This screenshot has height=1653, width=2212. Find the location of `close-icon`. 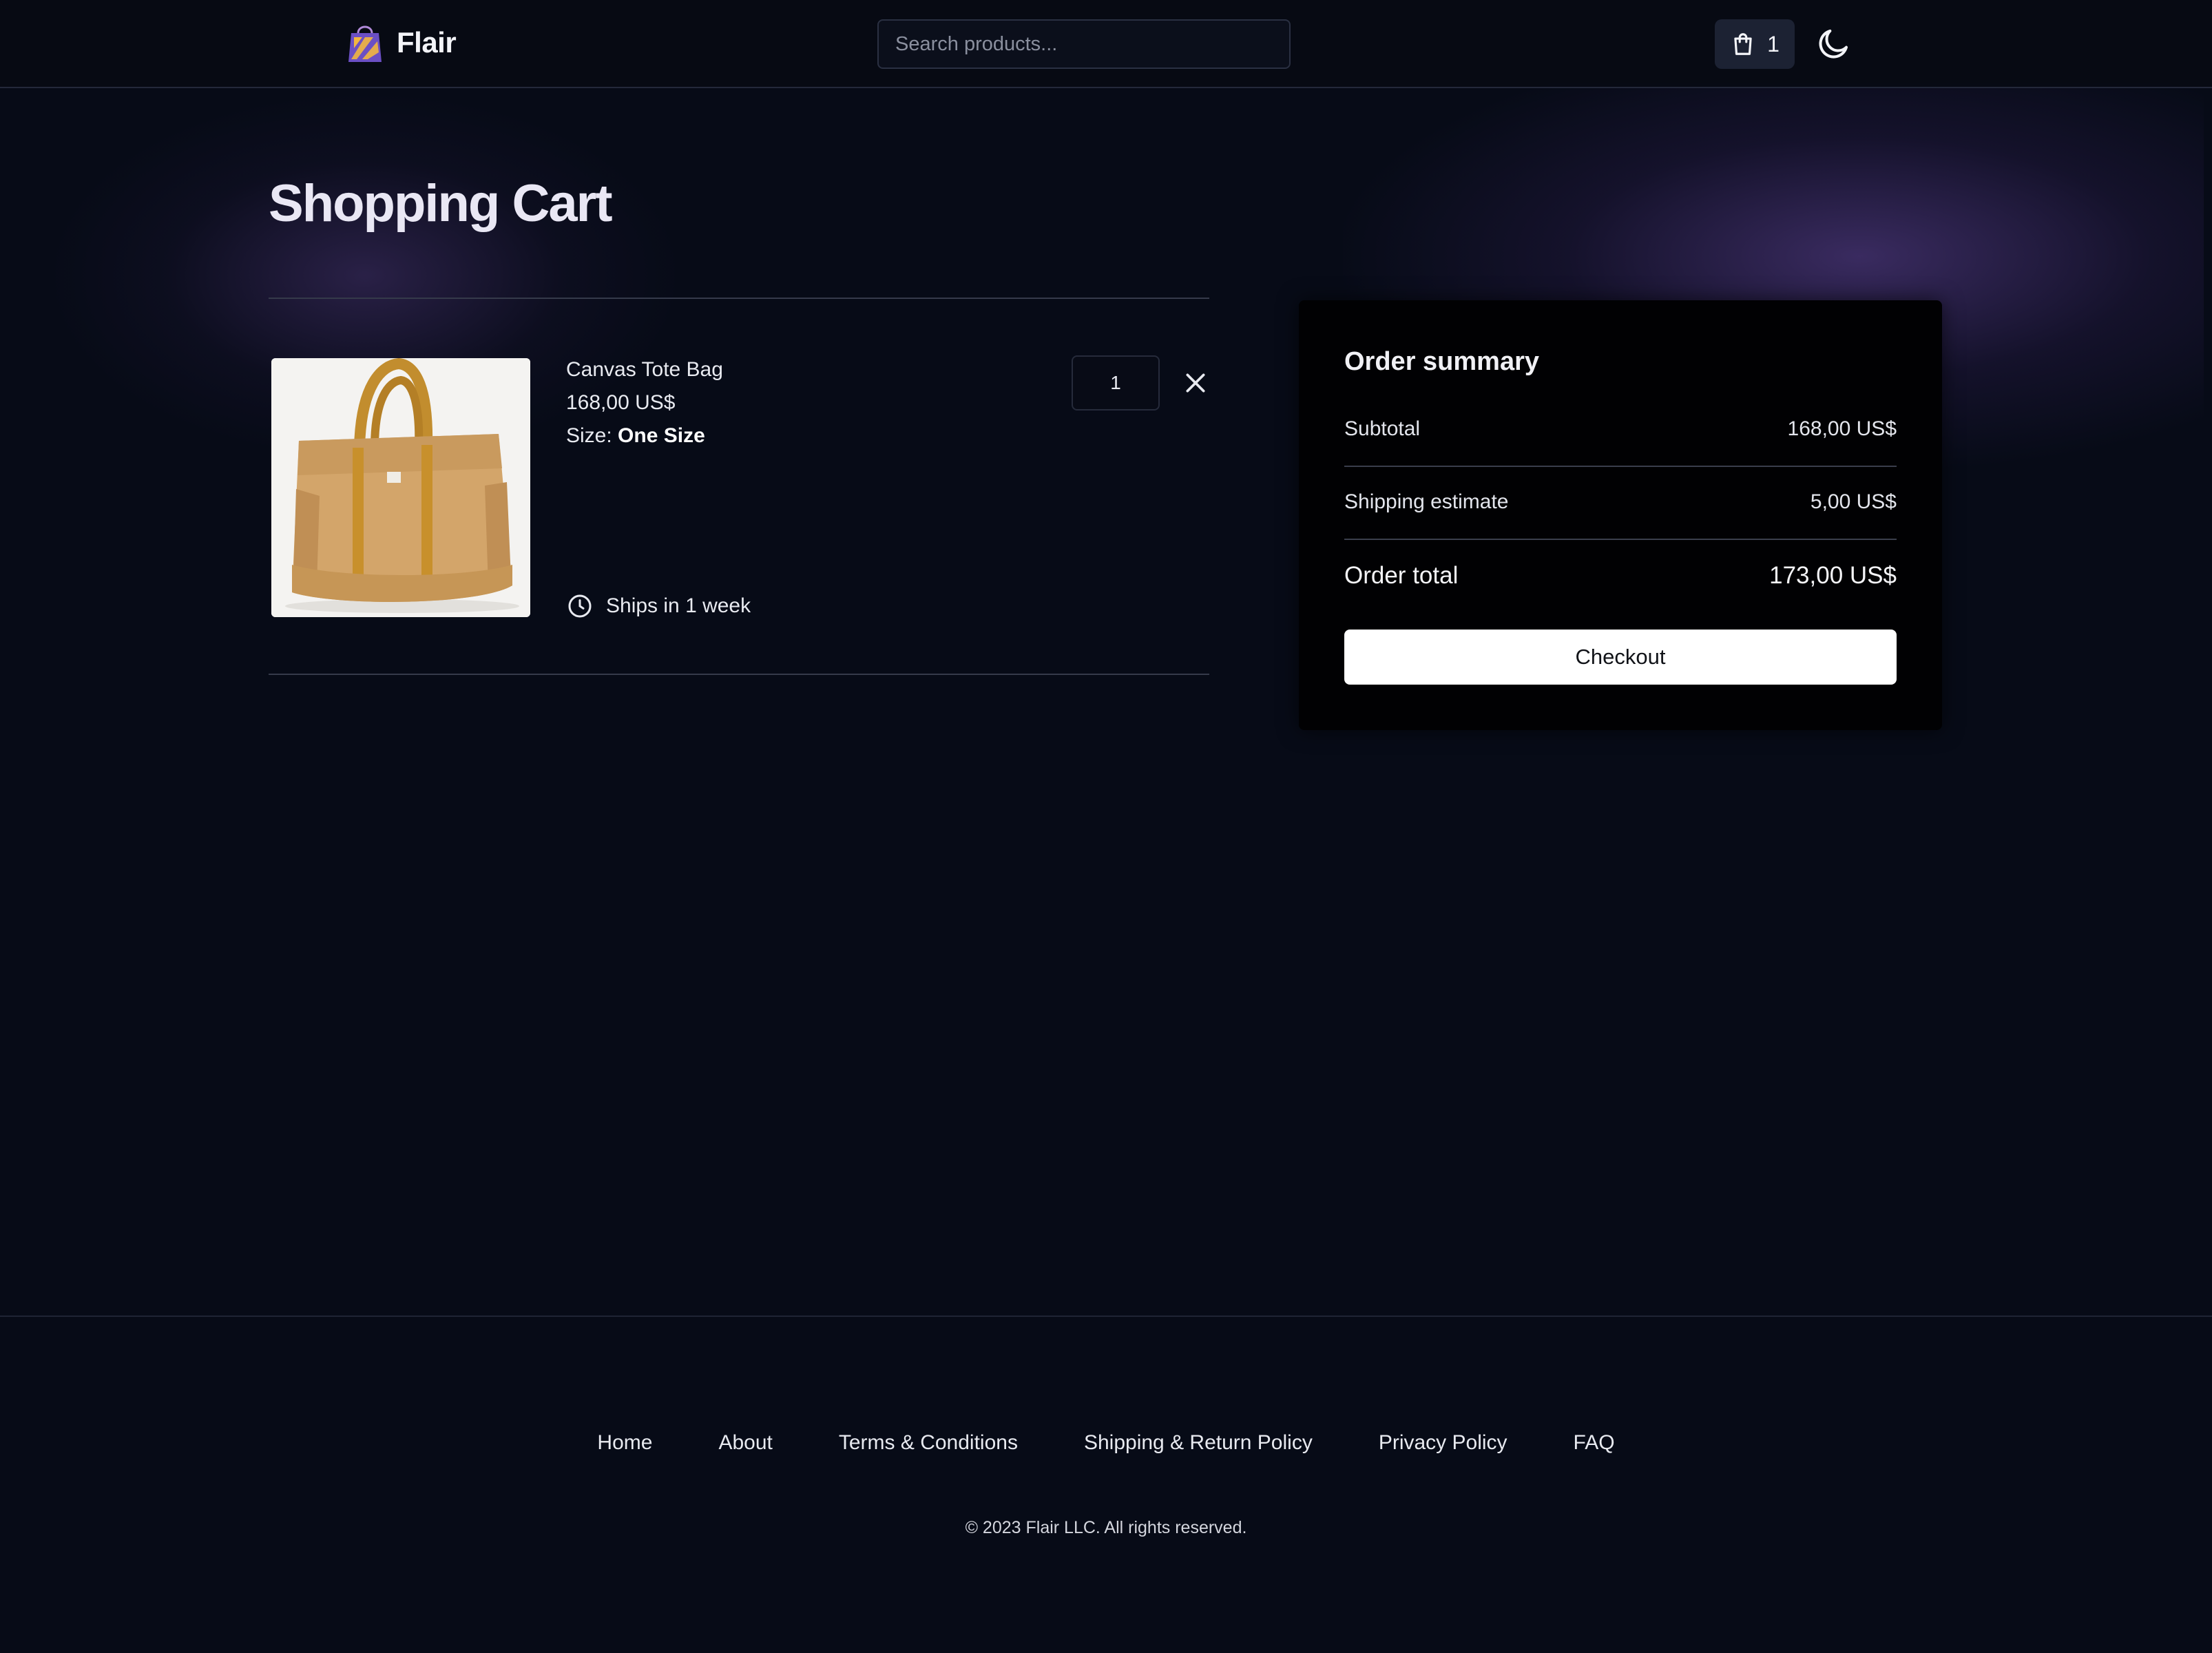

close-icon is located at coordinates (1195, 383).